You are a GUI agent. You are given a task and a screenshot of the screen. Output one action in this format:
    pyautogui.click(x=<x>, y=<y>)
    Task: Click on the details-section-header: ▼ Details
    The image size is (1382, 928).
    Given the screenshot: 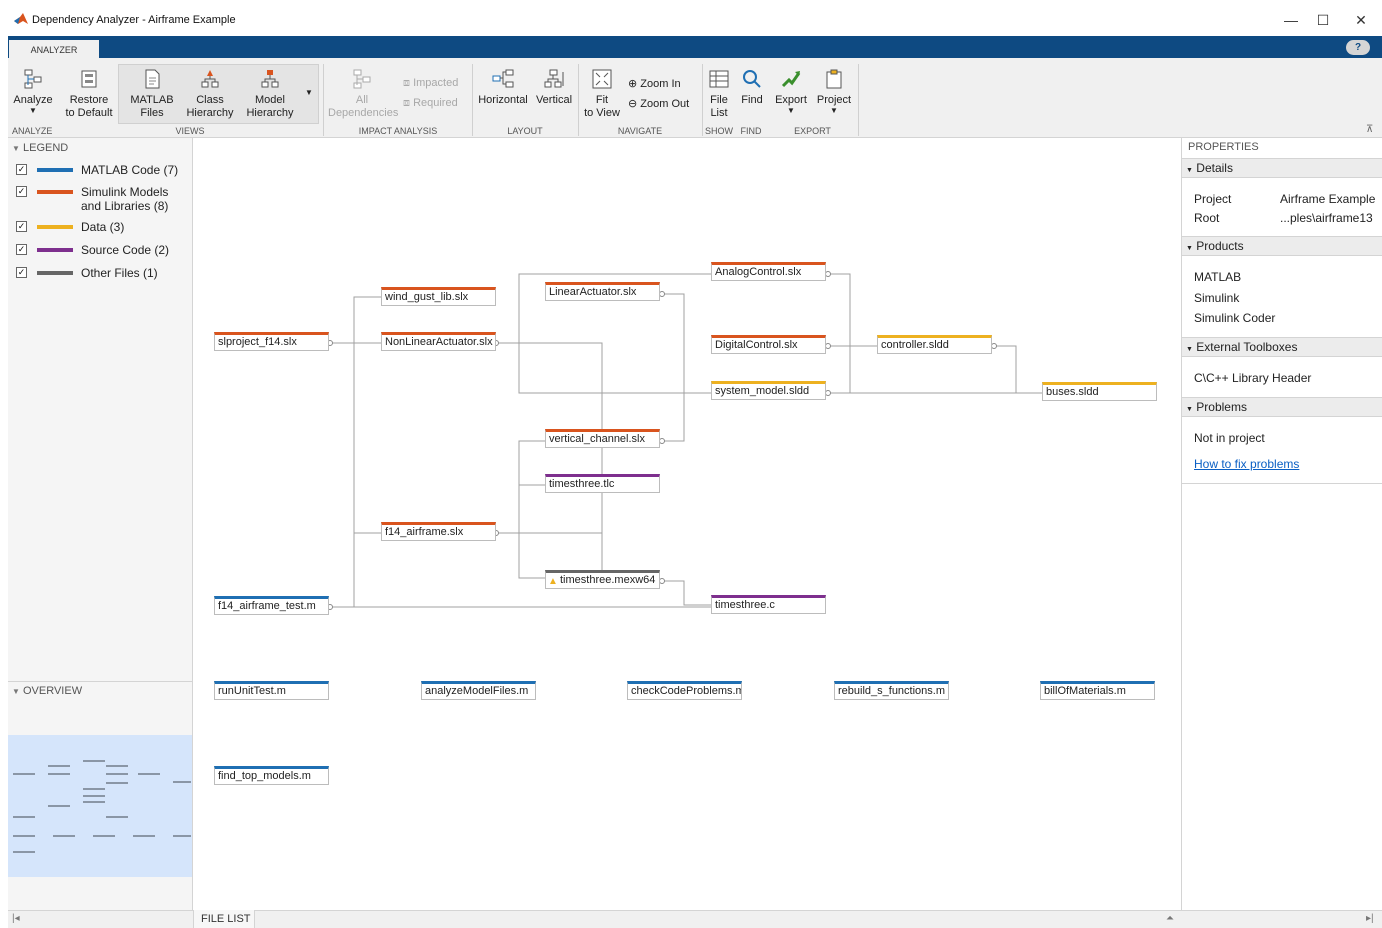 What is the action you would take?
    pyautogui.click(x=1282, y=168)
    